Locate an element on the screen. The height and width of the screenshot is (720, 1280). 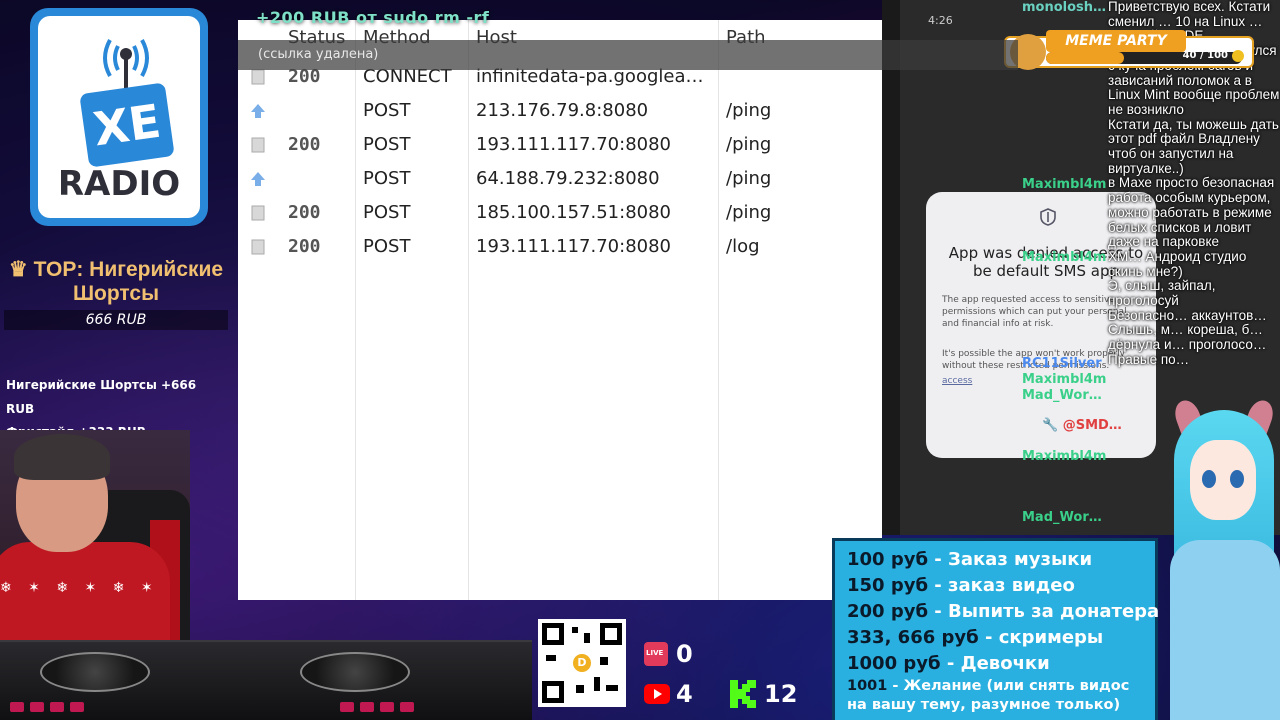
phone-clock: 4:26 is located at coordinates (940, 20).